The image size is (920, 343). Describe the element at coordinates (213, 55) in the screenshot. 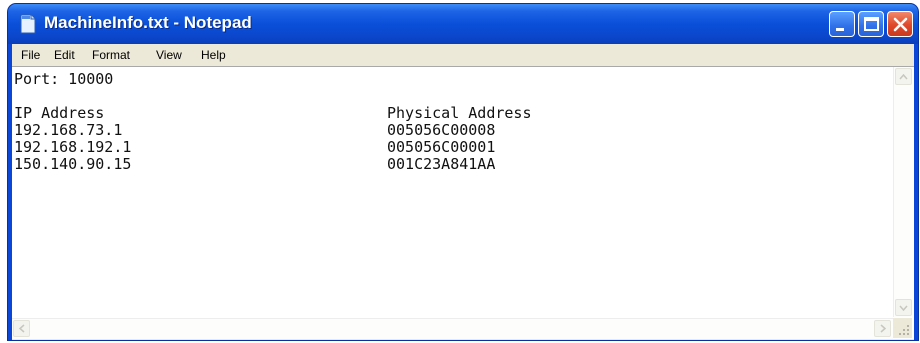

I see `menu-help: Help` at that location.